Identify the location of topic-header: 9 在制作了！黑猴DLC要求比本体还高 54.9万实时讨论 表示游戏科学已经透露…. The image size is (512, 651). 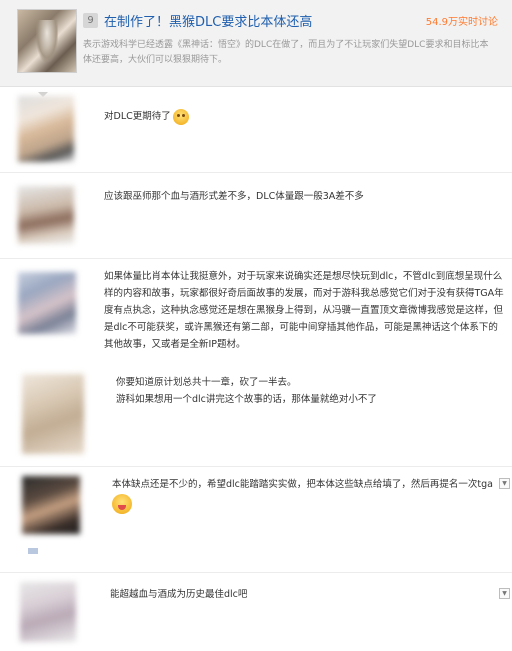
(256, 43).